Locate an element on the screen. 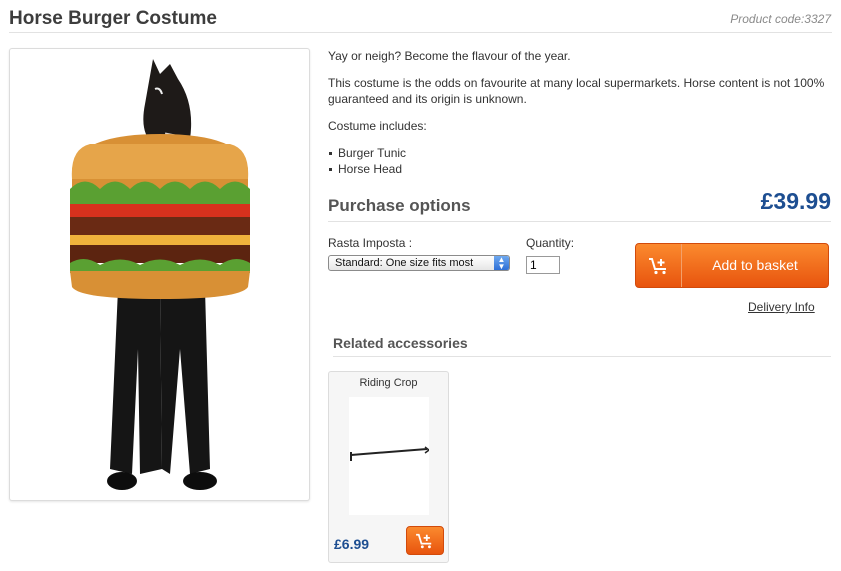 The height and width of the screenshot is (571, 841). option-select-value: Standard: One size fits most is located at coordinates (404, 263).